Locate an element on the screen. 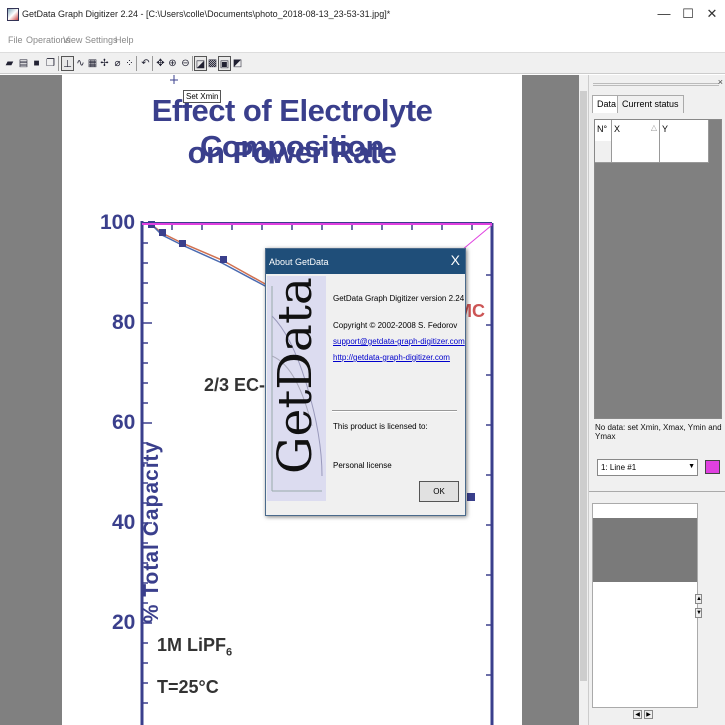 Image resolution: width=725 pixels, height=725 pixels. dots-icon: ⁘ is located at coordinates (129, 63).